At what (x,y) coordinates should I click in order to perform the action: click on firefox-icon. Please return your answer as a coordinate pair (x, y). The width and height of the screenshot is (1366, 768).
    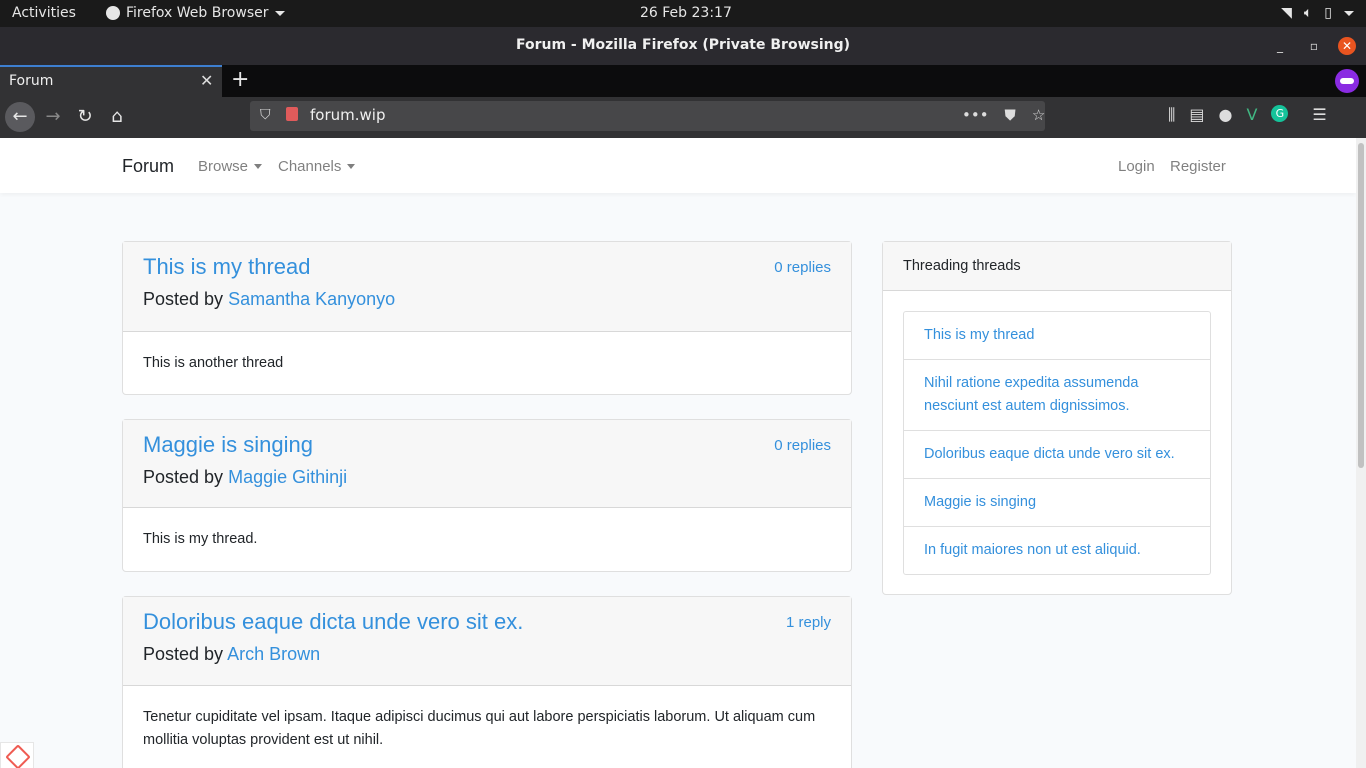
    Looking at the image, I should click on (113, 13).